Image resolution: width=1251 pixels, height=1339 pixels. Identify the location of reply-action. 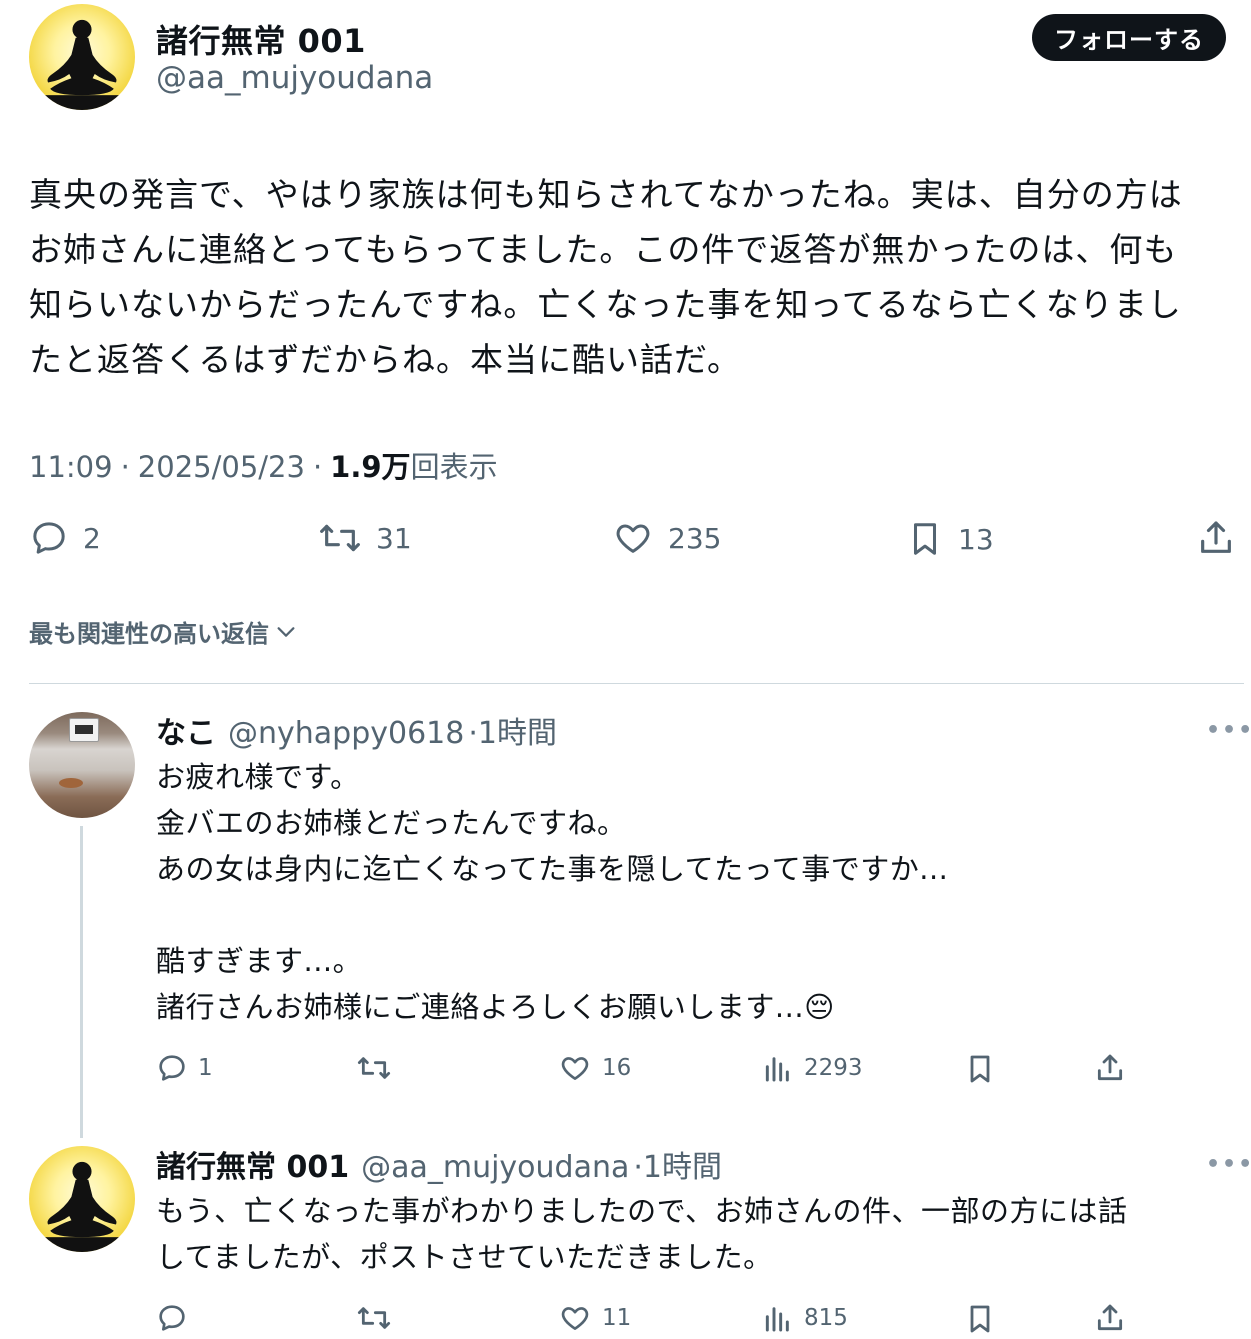
(172, 1318).